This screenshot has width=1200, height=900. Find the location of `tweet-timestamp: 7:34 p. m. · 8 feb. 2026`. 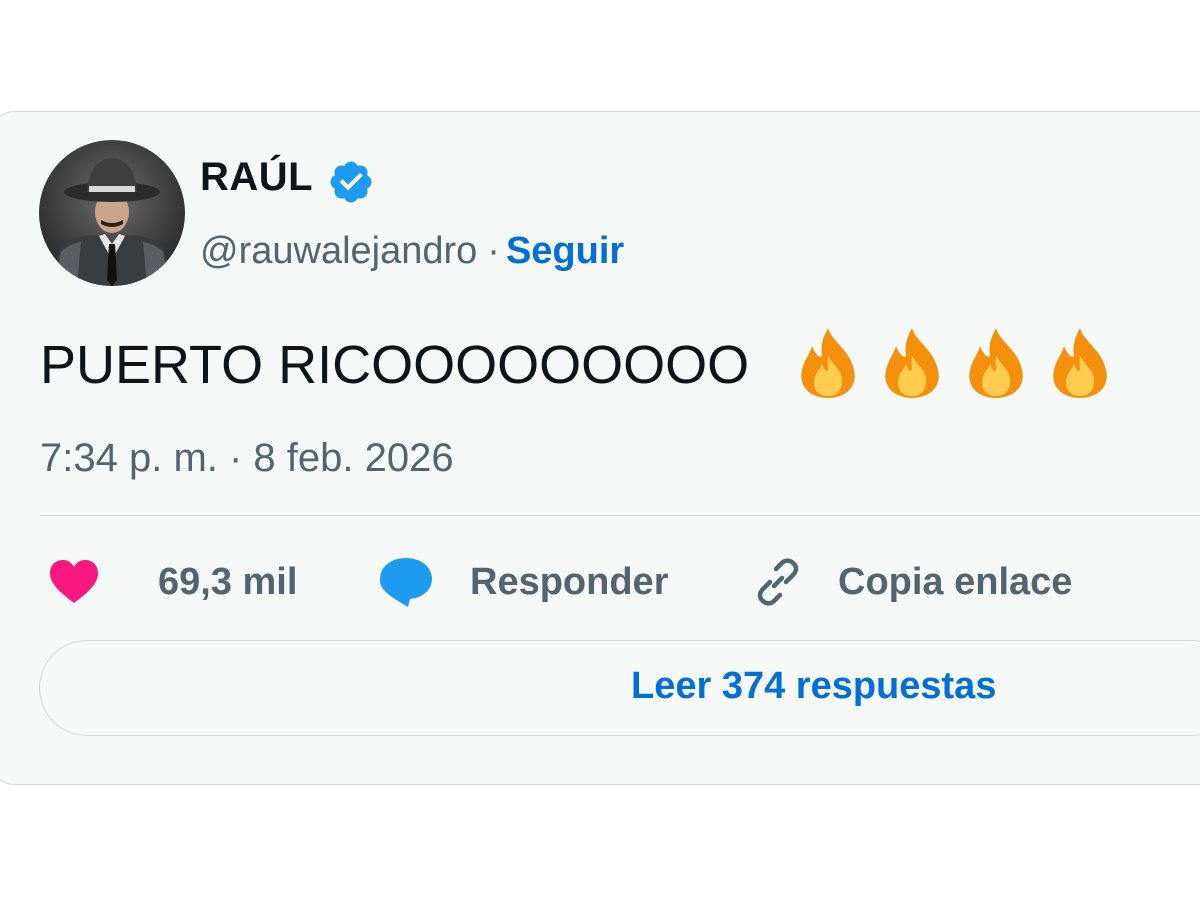

tweet-timestamp: 7:34 p. m. · 8 feb. 2026 is located at coordinates (247, 458).